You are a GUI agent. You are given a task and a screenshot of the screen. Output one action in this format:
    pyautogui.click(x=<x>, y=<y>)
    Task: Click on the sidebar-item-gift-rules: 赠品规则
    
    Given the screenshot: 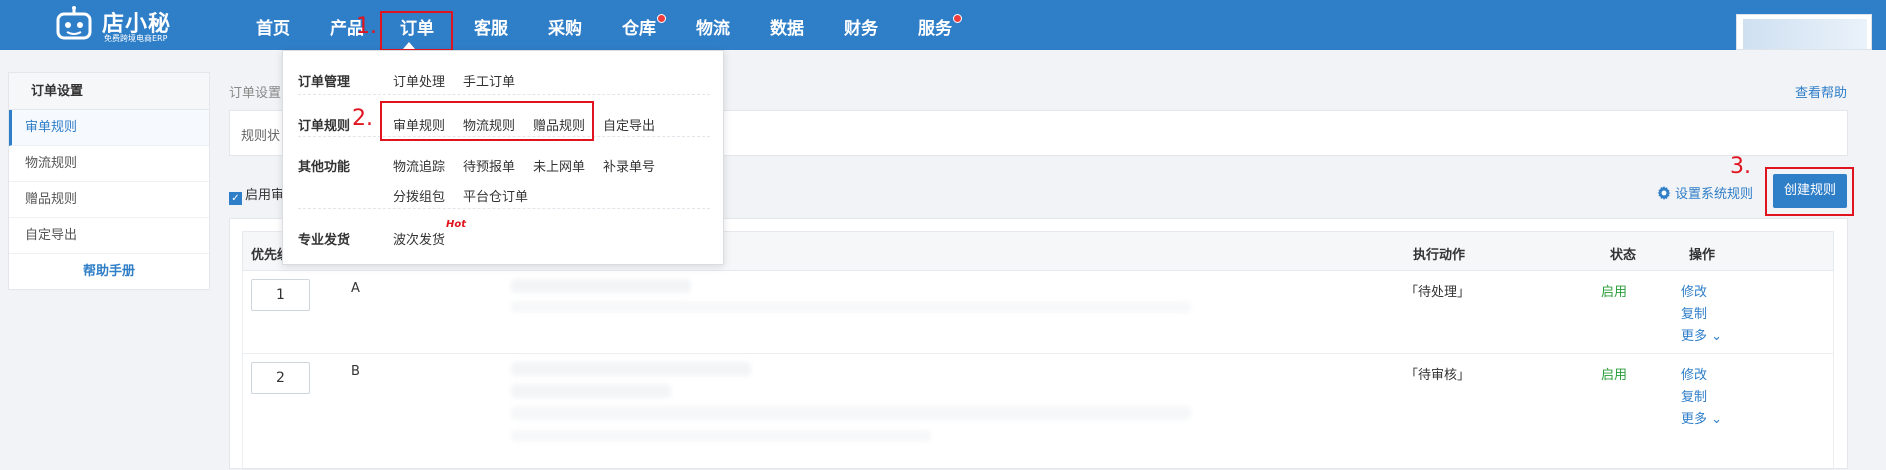 What is the action you would take?
    pyautogui.click(x=109, y=200)
    